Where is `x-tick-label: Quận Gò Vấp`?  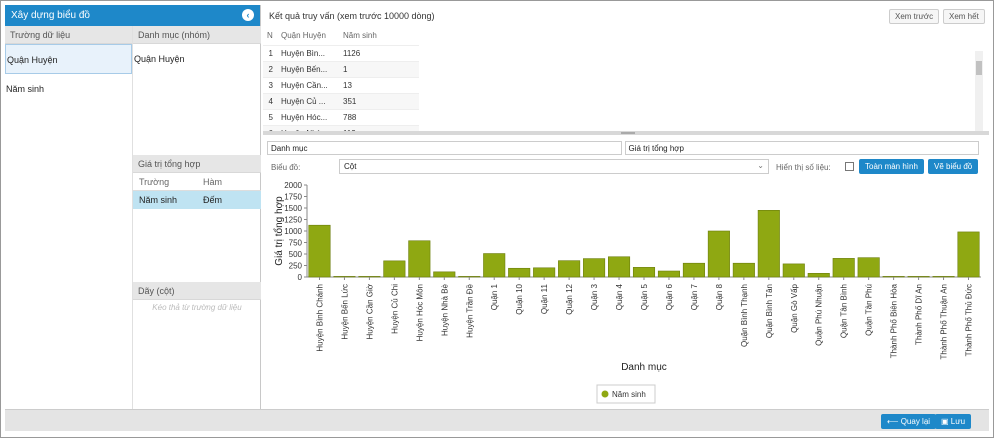
x-tick-label: Quận Gò Vấp is located at coordinates (794, 307).